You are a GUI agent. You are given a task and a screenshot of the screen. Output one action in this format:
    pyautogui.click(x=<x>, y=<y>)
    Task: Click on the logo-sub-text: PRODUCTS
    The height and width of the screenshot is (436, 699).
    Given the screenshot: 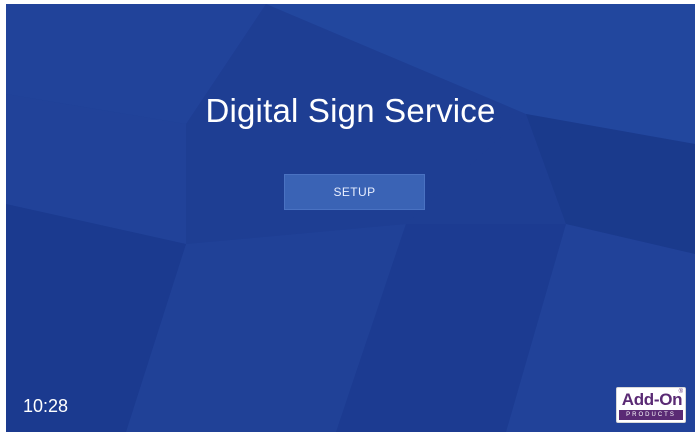 What is the action you would take?
    pyautogui.click(x=651, y=415)
    